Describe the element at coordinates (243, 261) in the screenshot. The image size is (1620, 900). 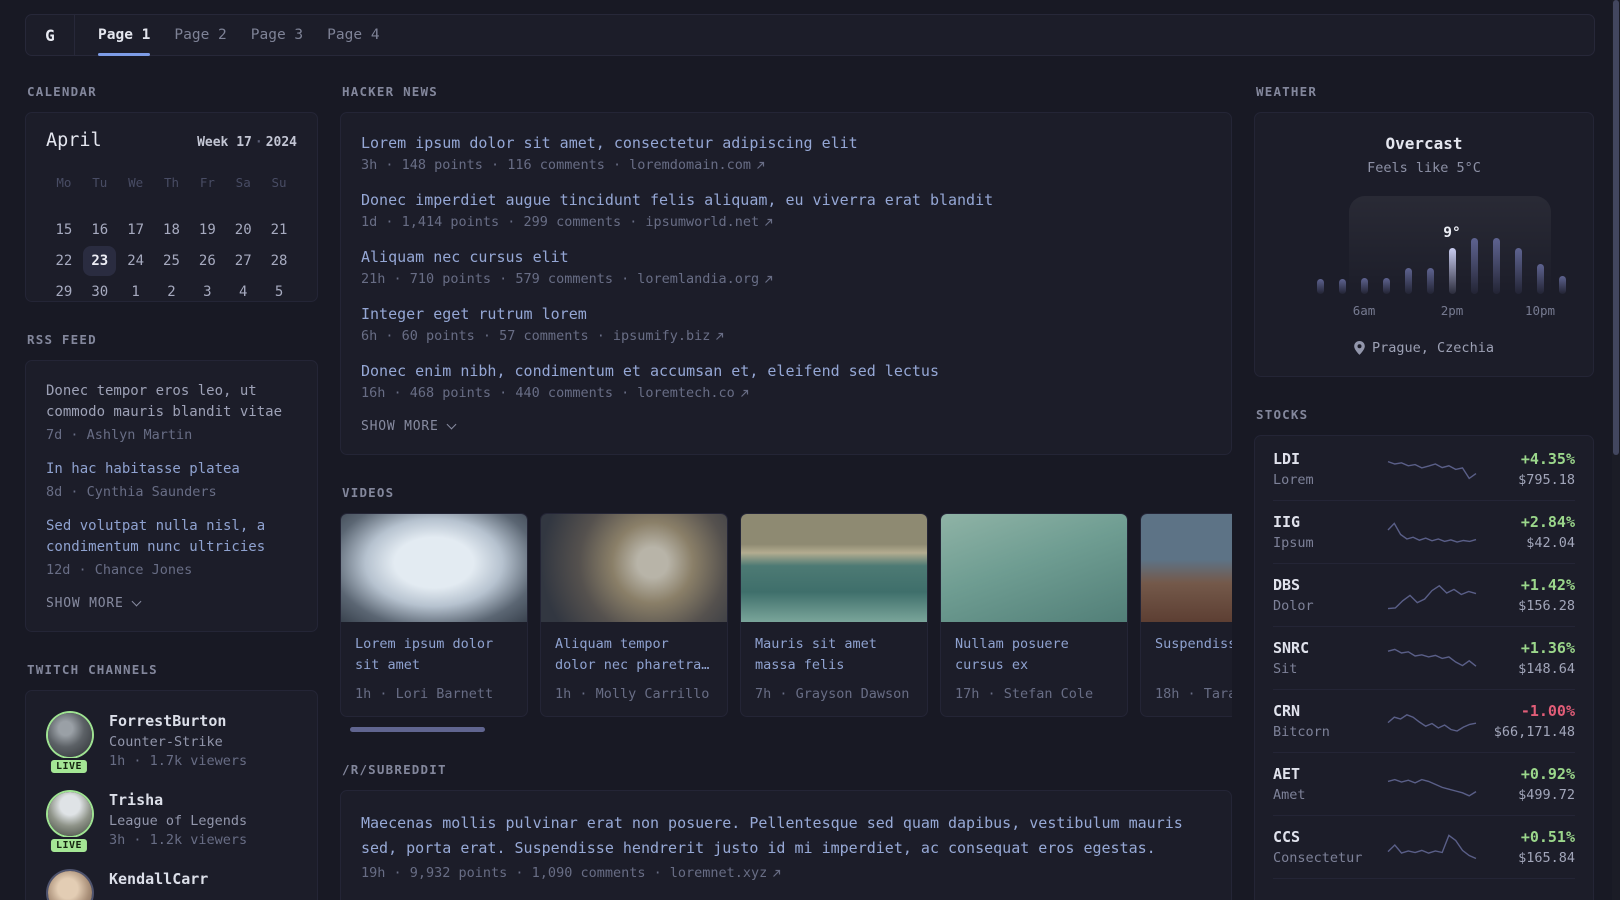
I see `calendar-day: 27` at that location.